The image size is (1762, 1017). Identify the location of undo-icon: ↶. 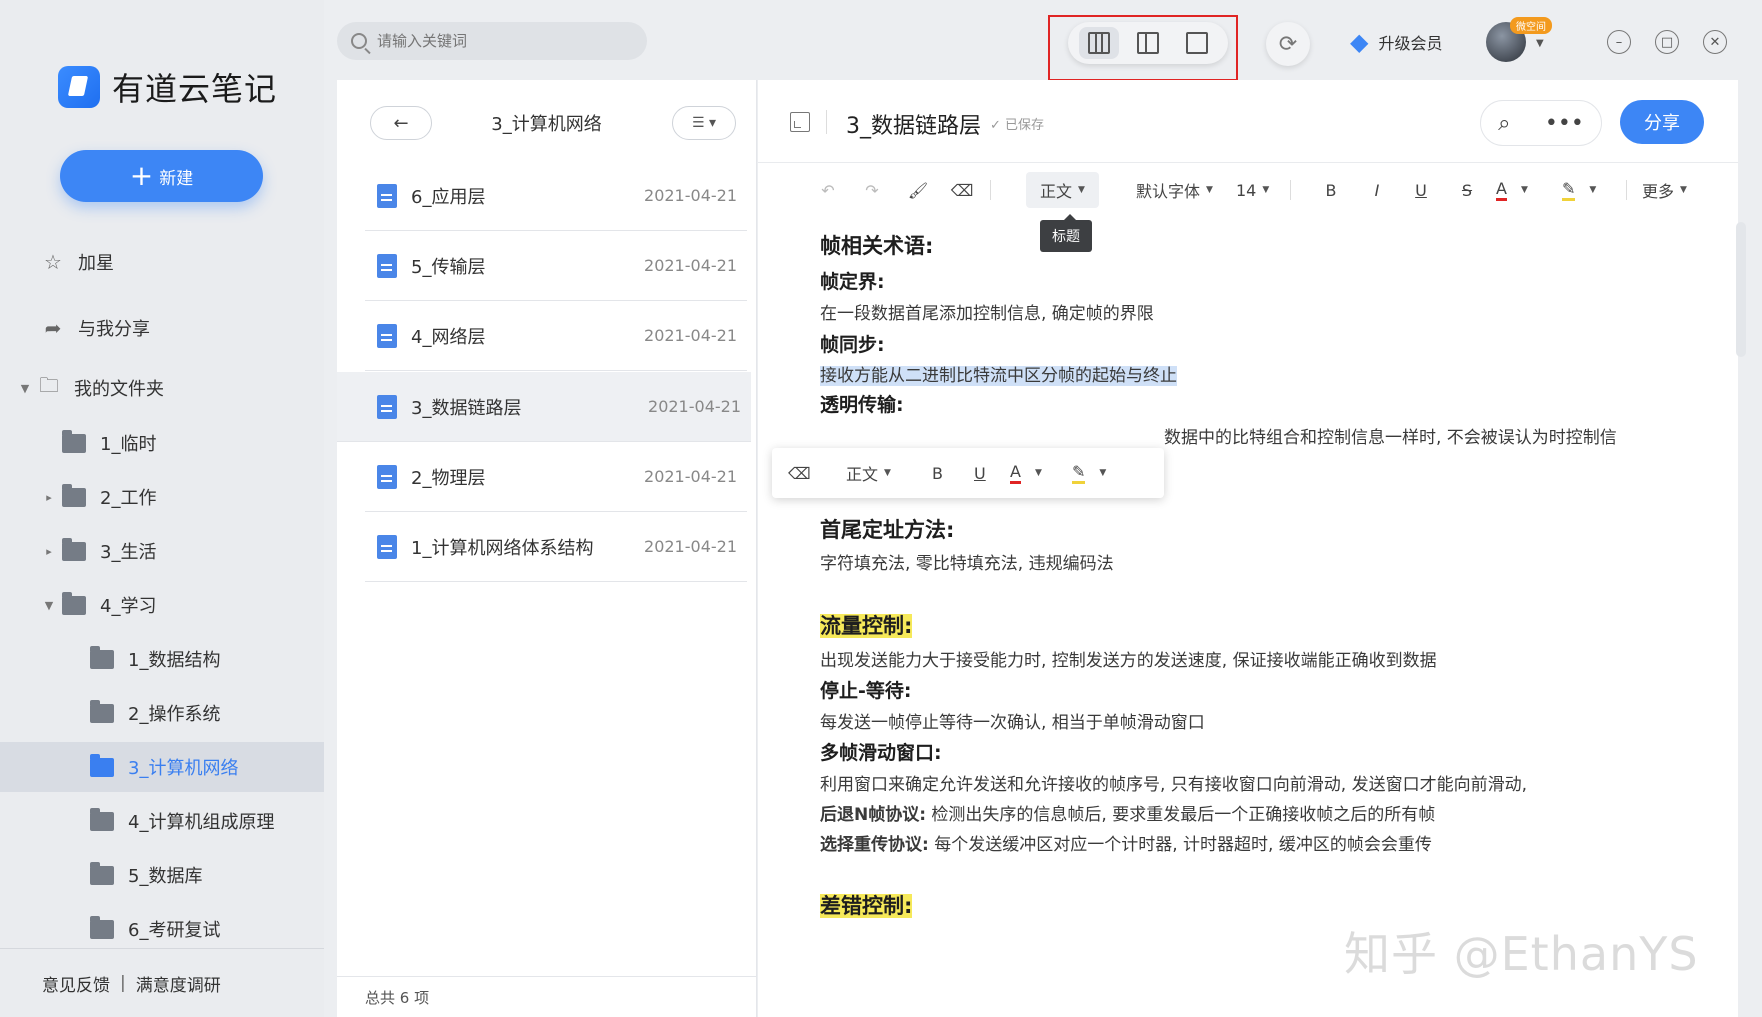
(828, 190).